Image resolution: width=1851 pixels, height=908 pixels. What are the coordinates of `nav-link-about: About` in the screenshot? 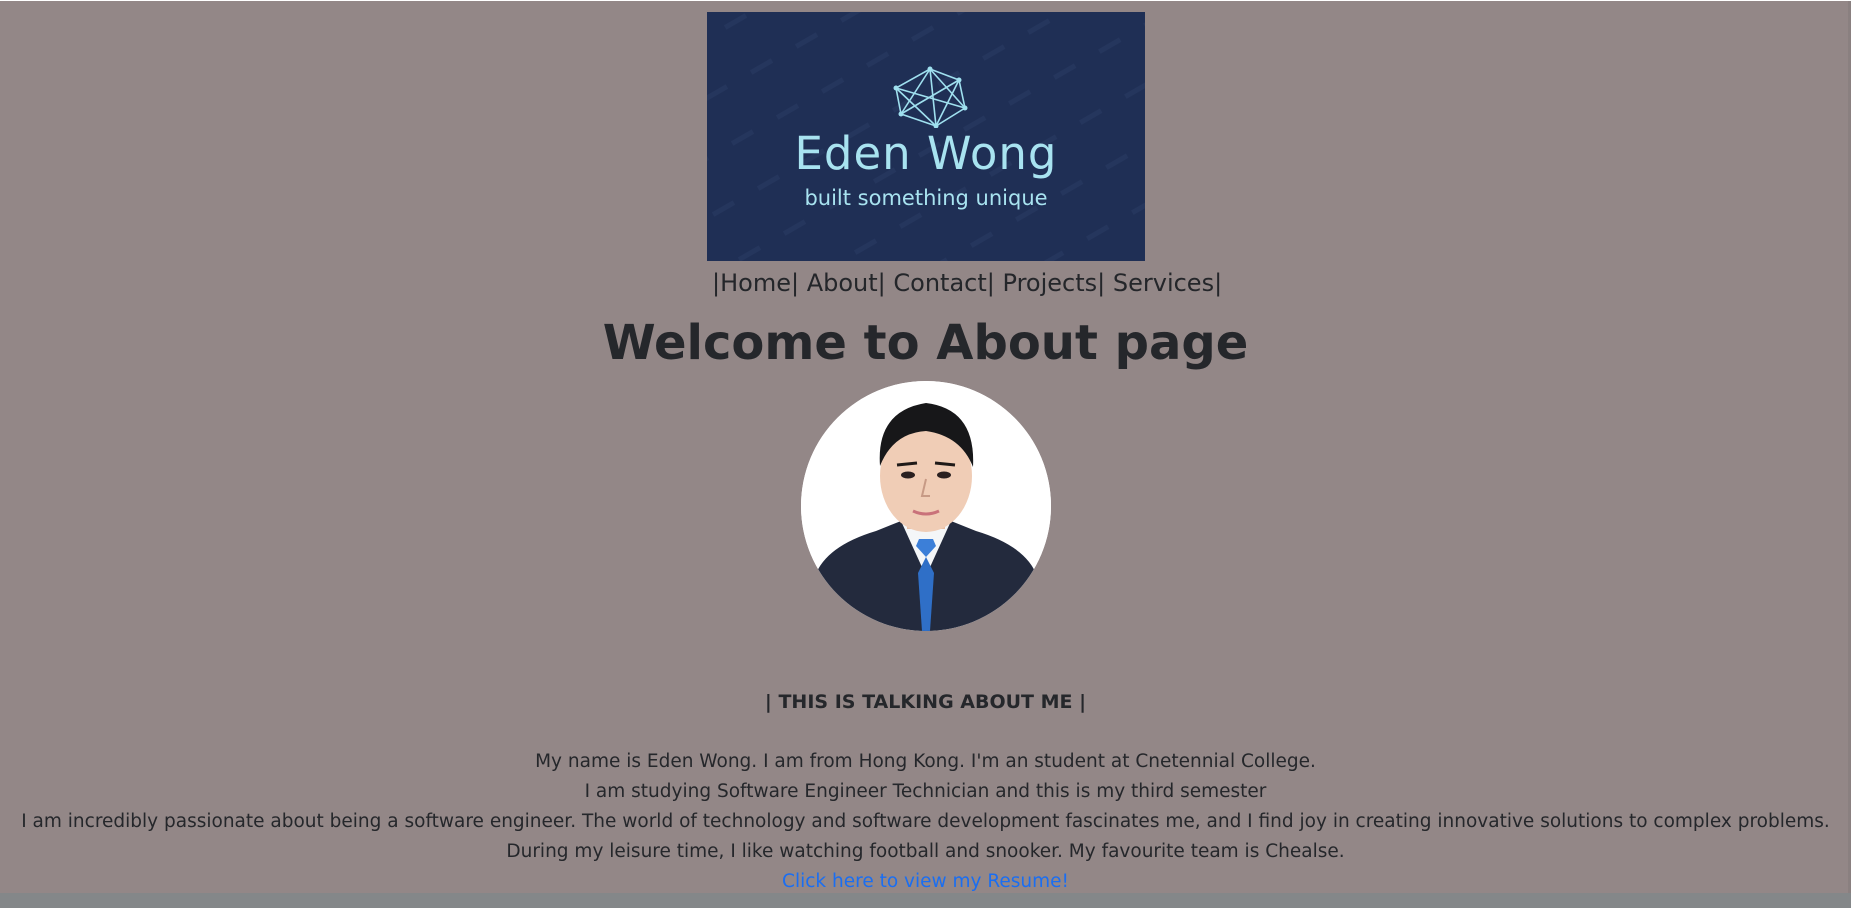 It's located at (842, 283).